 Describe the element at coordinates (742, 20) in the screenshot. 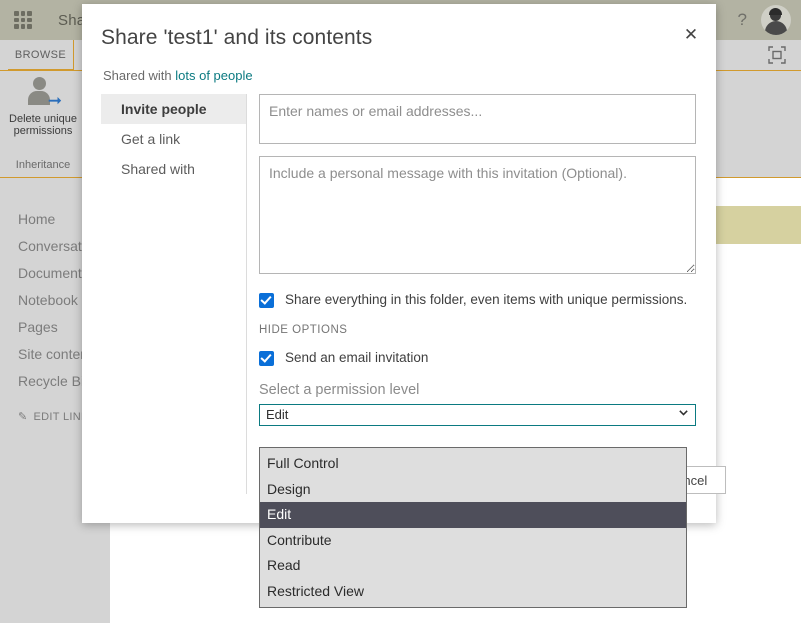

I see `help-icon: ?` at that location.